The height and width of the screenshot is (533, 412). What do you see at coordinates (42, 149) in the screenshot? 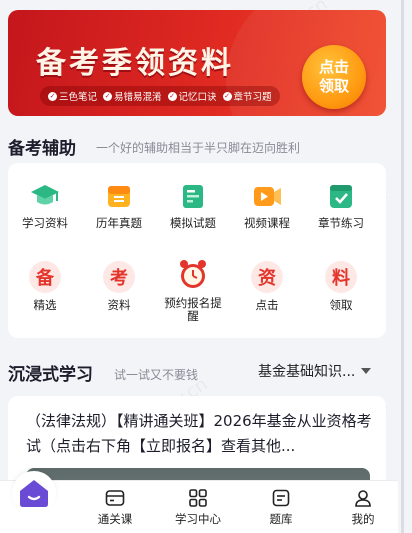
I see `section-title-support: 备考辅助` at bounding box center [42, 149].